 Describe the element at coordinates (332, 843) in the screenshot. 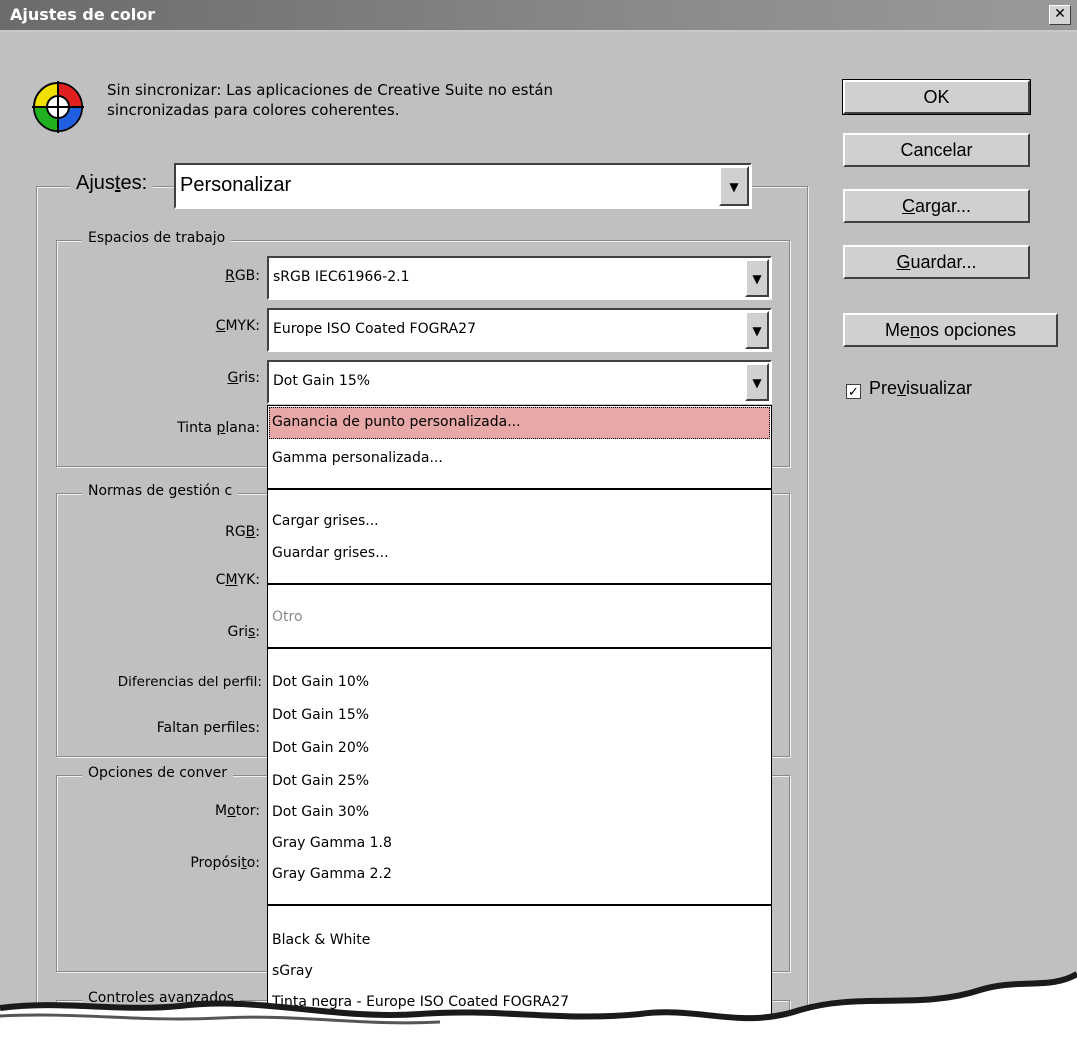

I see `dropdown-item: Gray Gamma 1.8` at that location.